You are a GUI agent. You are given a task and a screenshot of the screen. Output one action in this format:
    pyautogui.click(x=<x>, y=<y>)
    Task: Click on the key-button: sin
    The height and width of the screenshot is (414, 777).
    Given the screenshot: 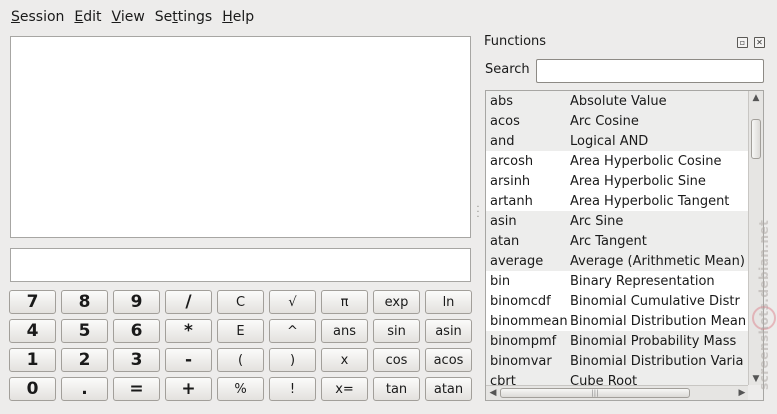 What is the action you would take?
    pyautogui.click(x=396, y=331)
    